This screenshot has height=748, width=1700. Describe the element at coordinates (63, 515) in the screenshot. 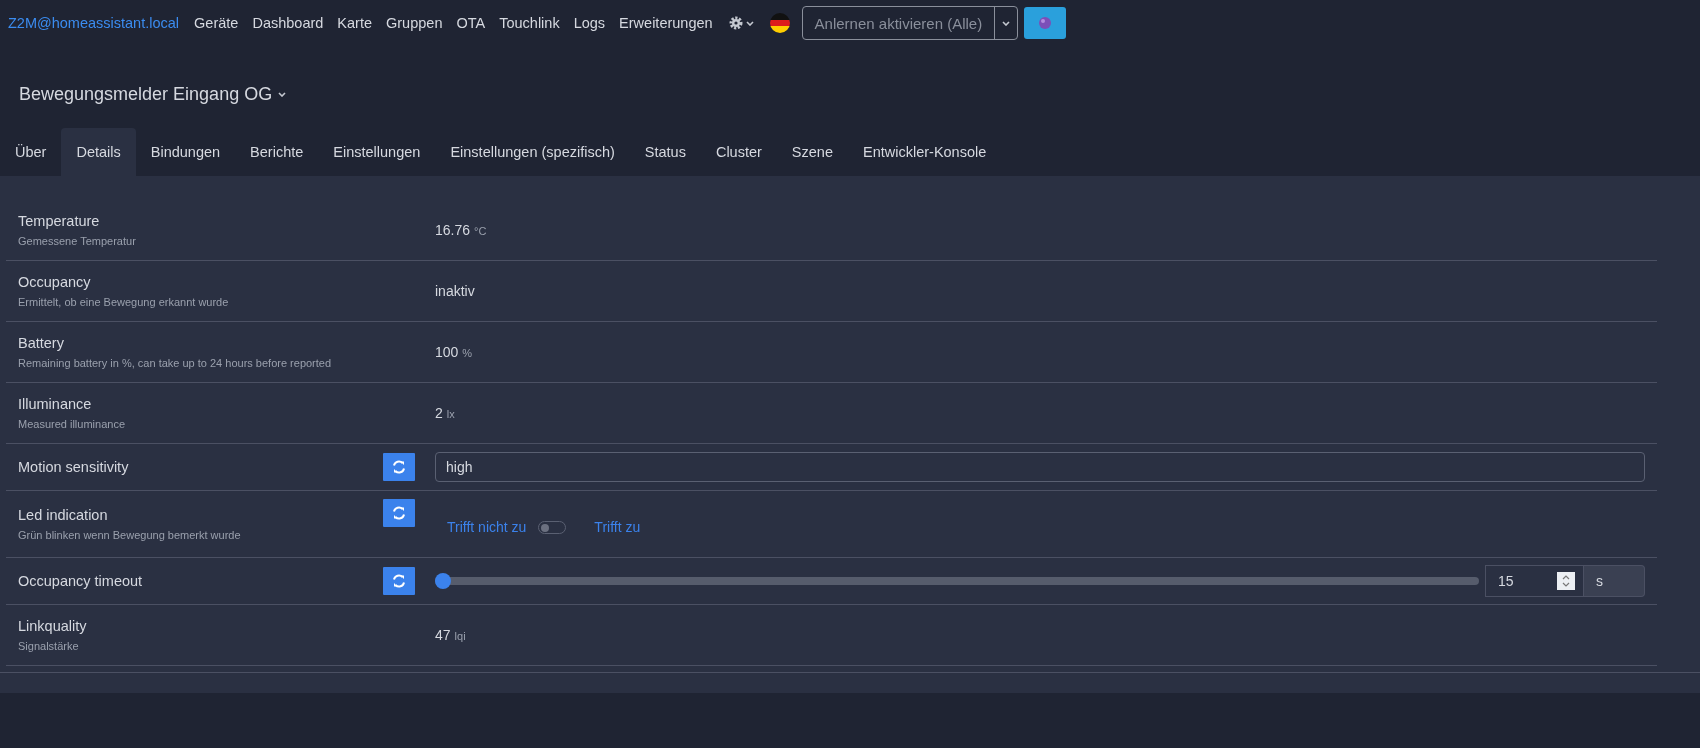

I see `field-title: Led indication` at that location.